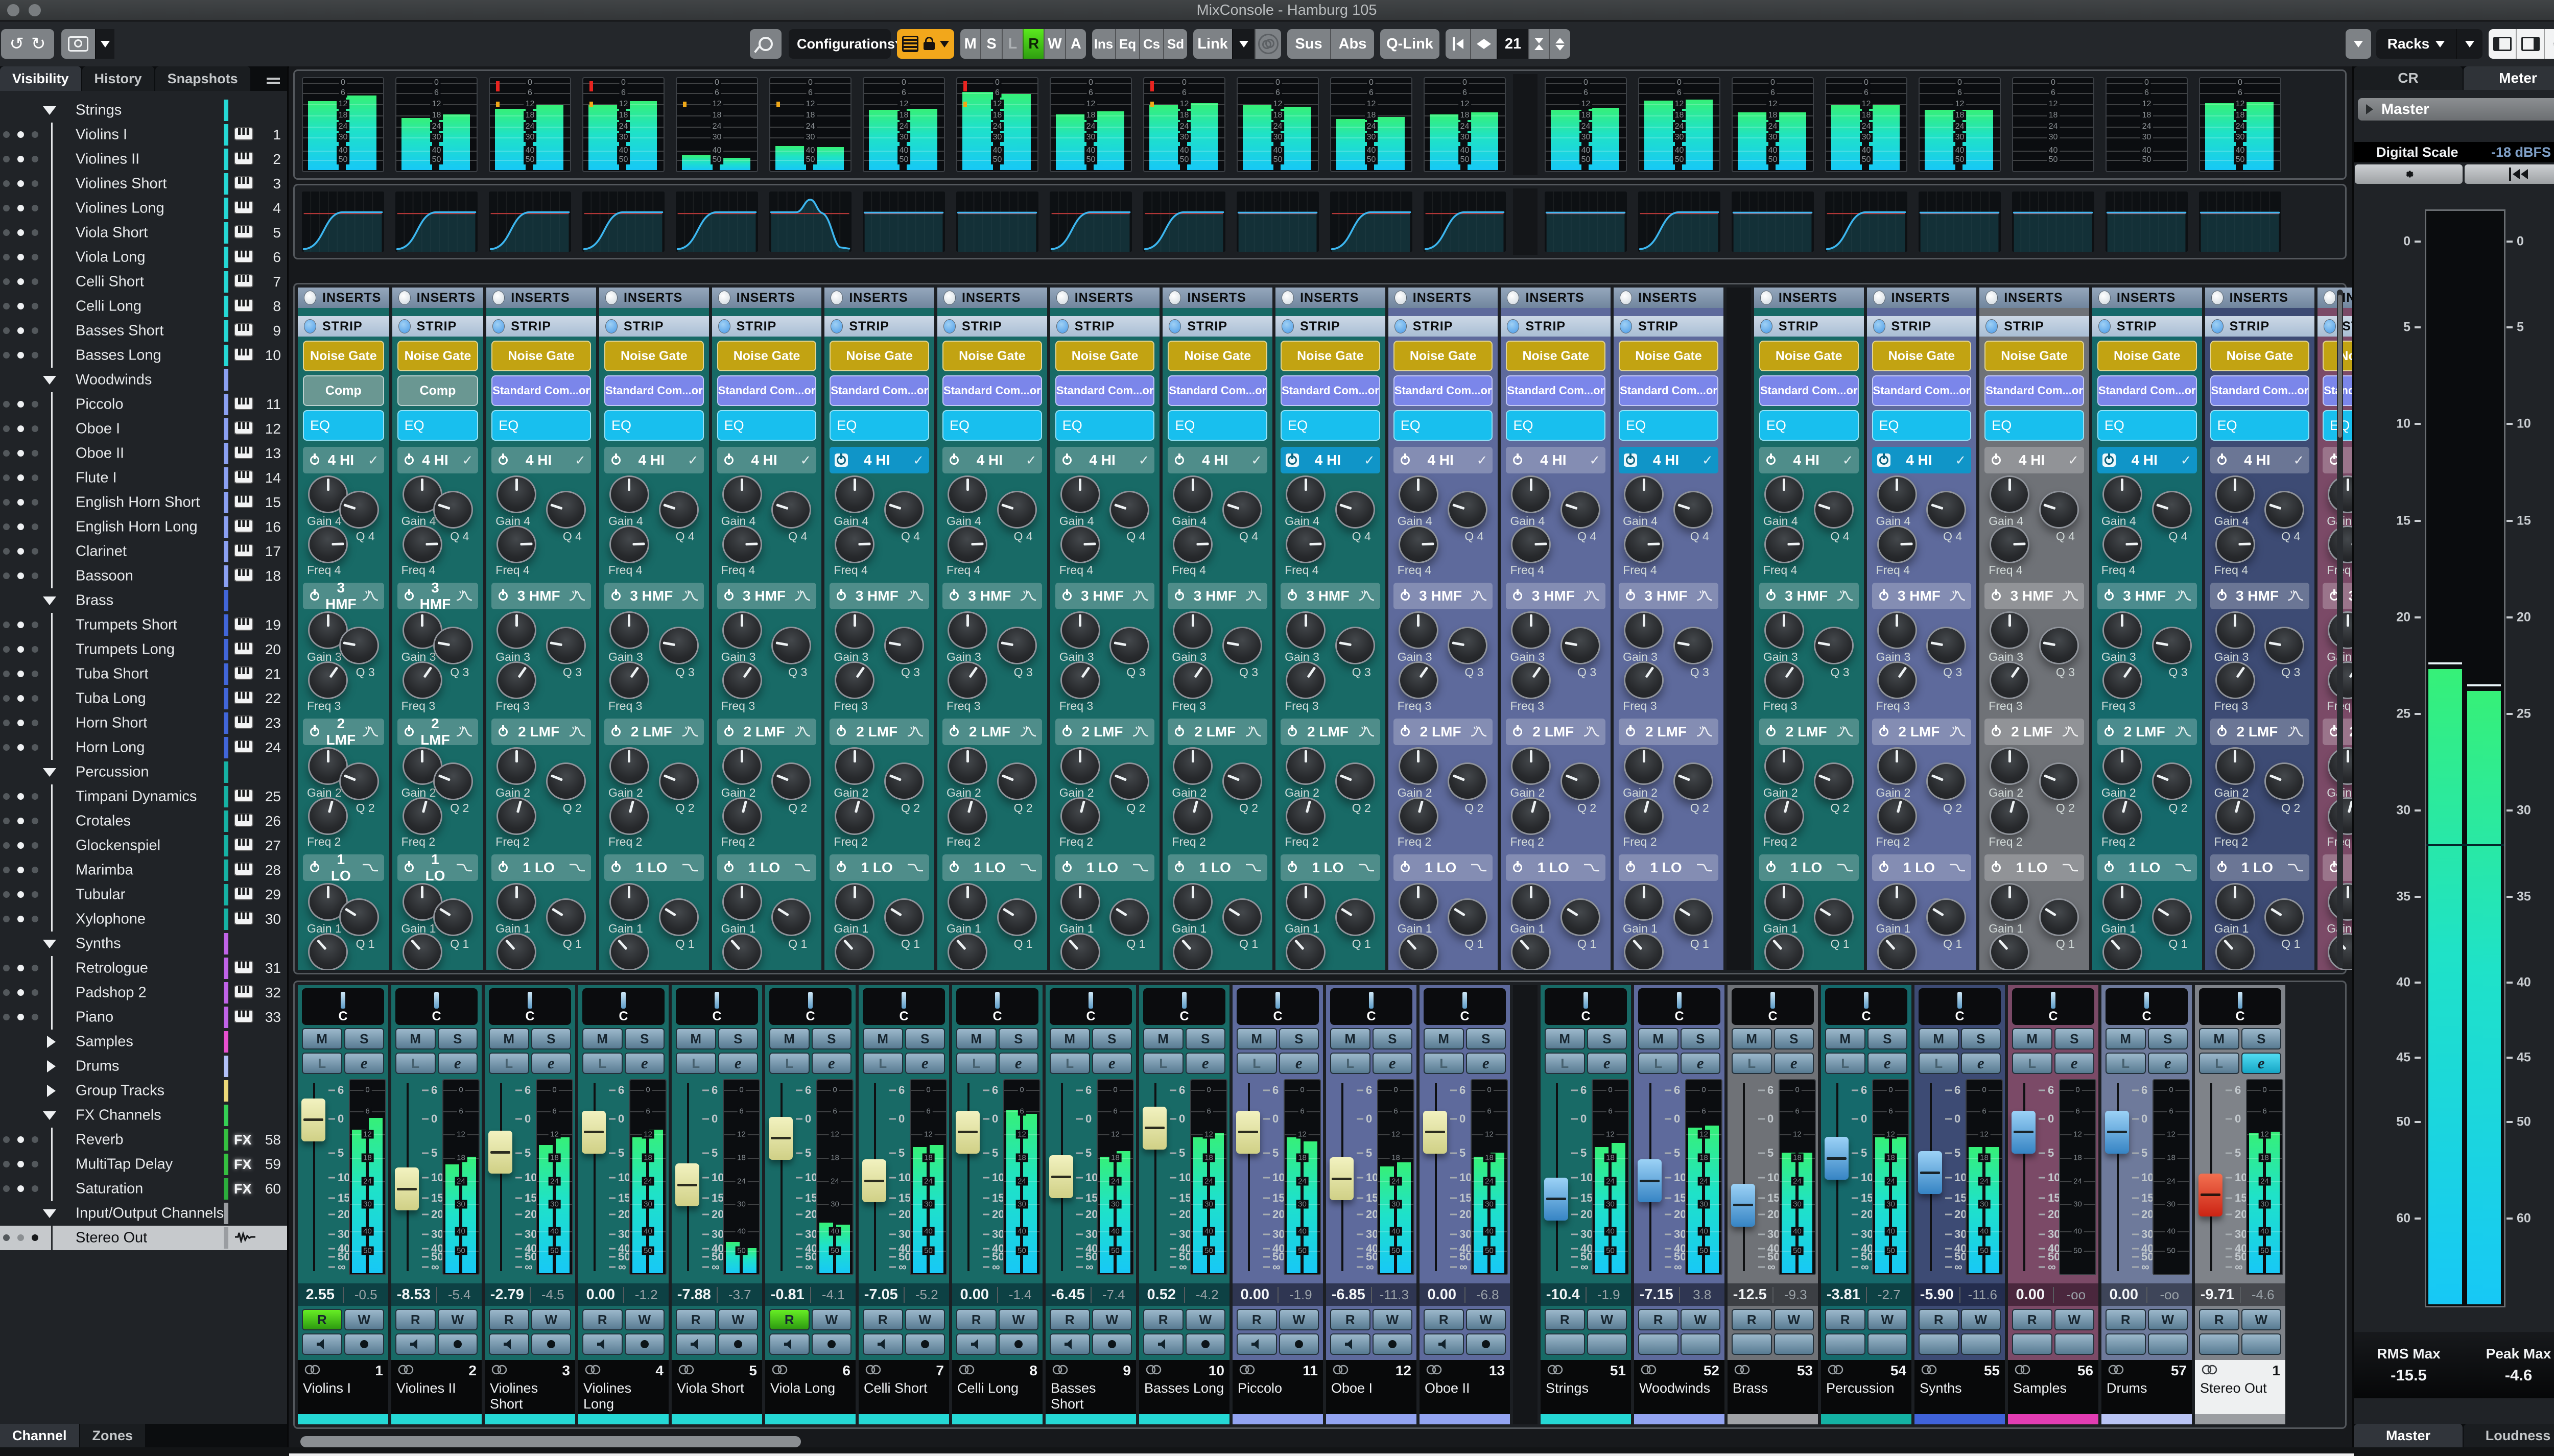  I want to click on compressor-slot: Standard Com...or, so click(1668, 391).